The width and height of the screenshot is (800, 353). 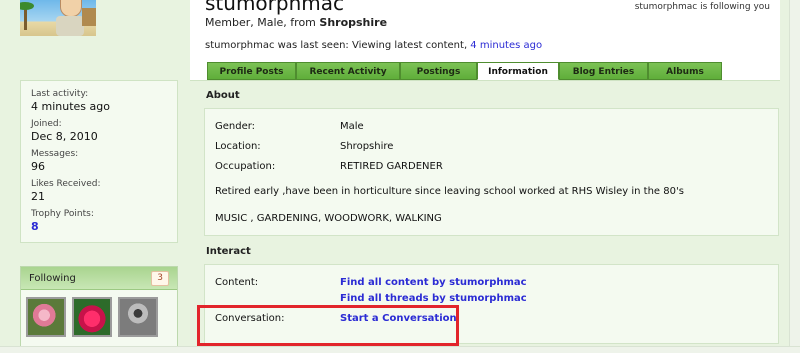 What do you see at coordinates (391, 166) in the screenshot?
I see `occupation-value: RETIRED GARDENER` at bounding box center [391, 166].